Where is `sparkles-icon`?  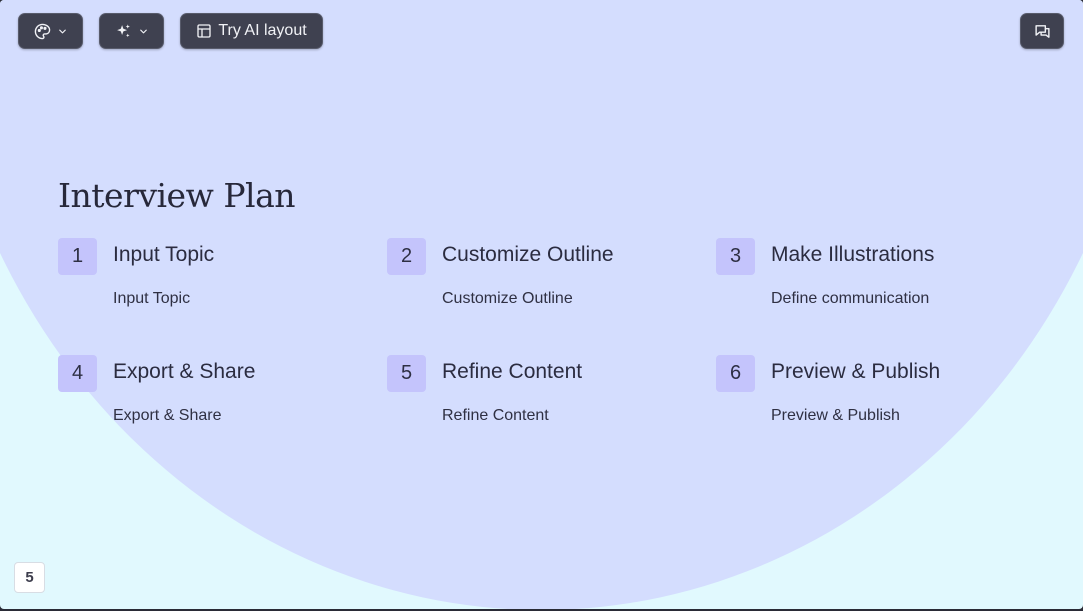
sparkles-icon is located at coordinates (123, 31).